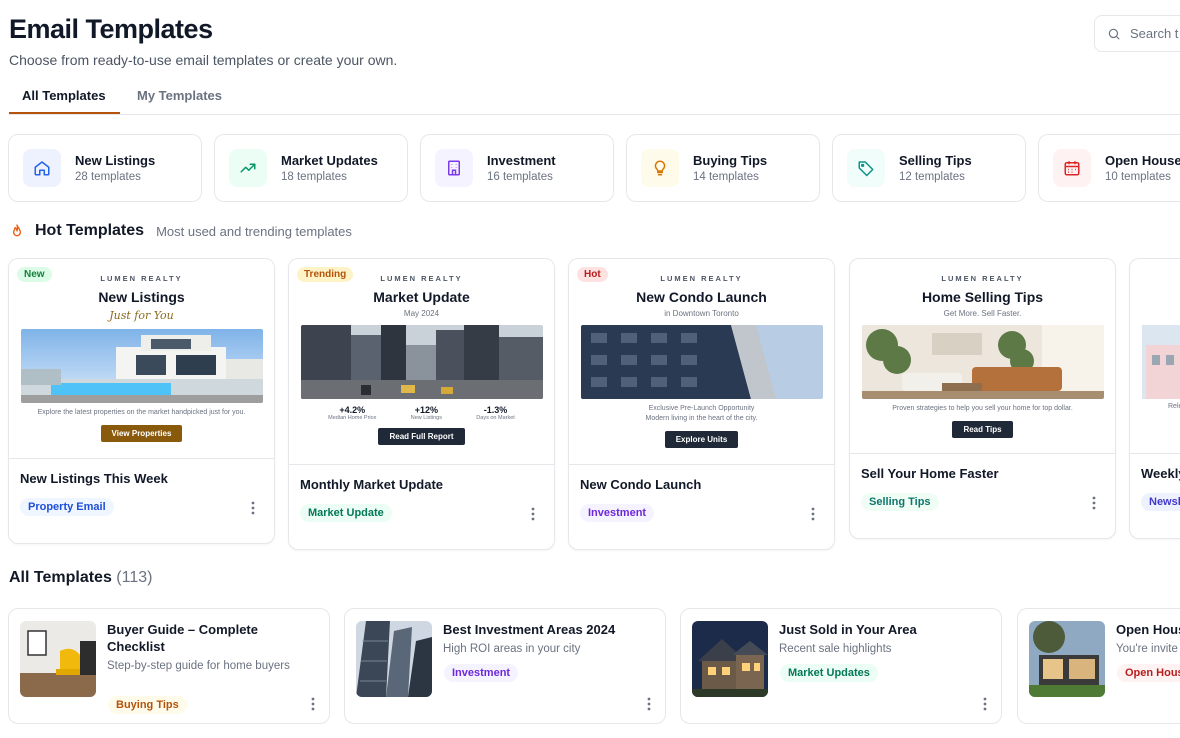  I want to click on email-preview: Rele, so click(1155, 356).